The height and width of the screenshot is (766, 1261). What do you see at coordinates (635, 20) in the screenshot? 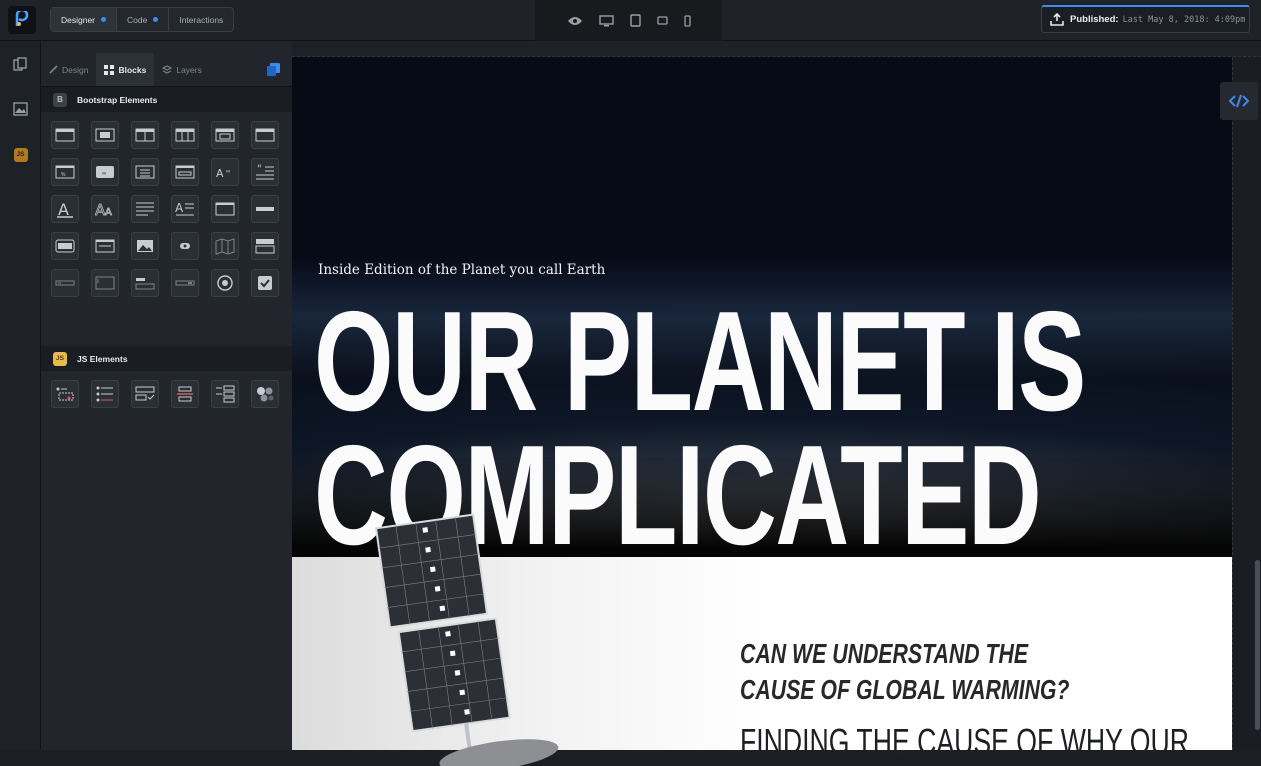
I see `tablet-icon` at bounding box center [635, 20].